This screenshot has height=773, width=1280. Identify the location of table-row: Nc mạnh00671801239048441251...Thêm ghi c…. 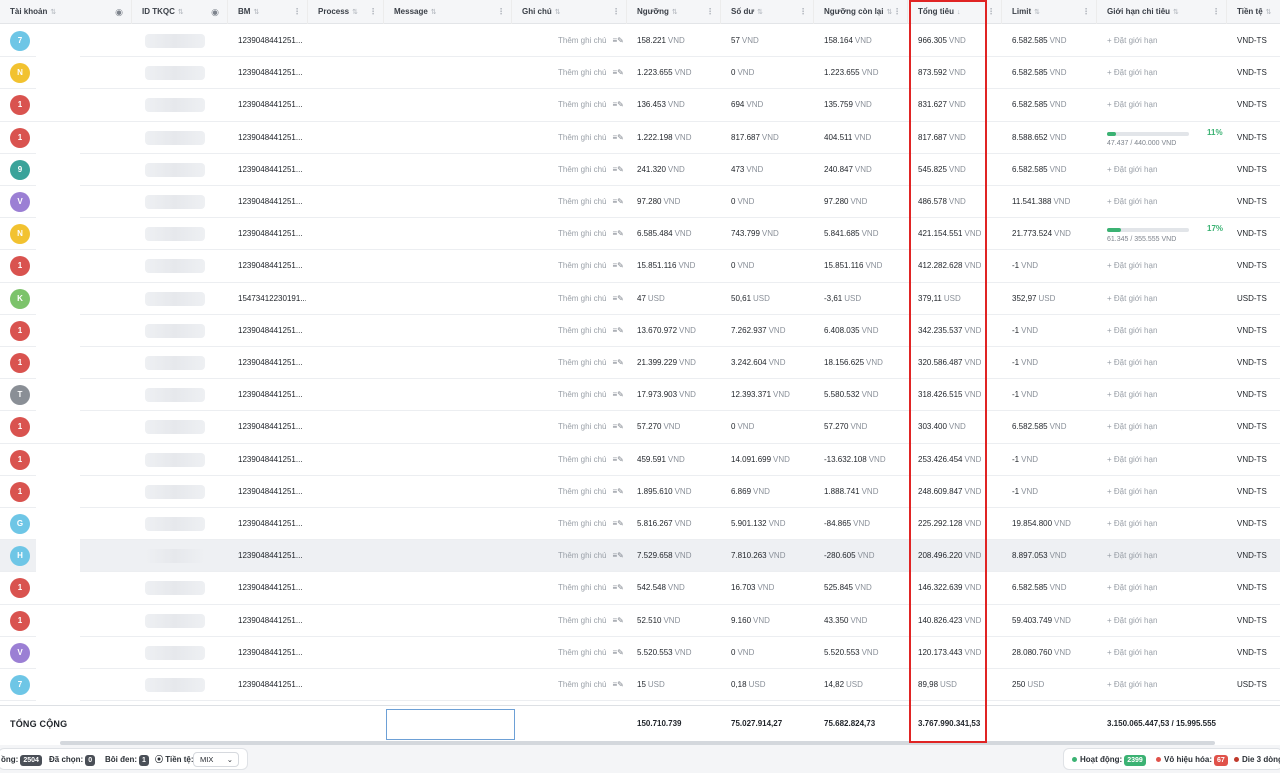
(640, 234).